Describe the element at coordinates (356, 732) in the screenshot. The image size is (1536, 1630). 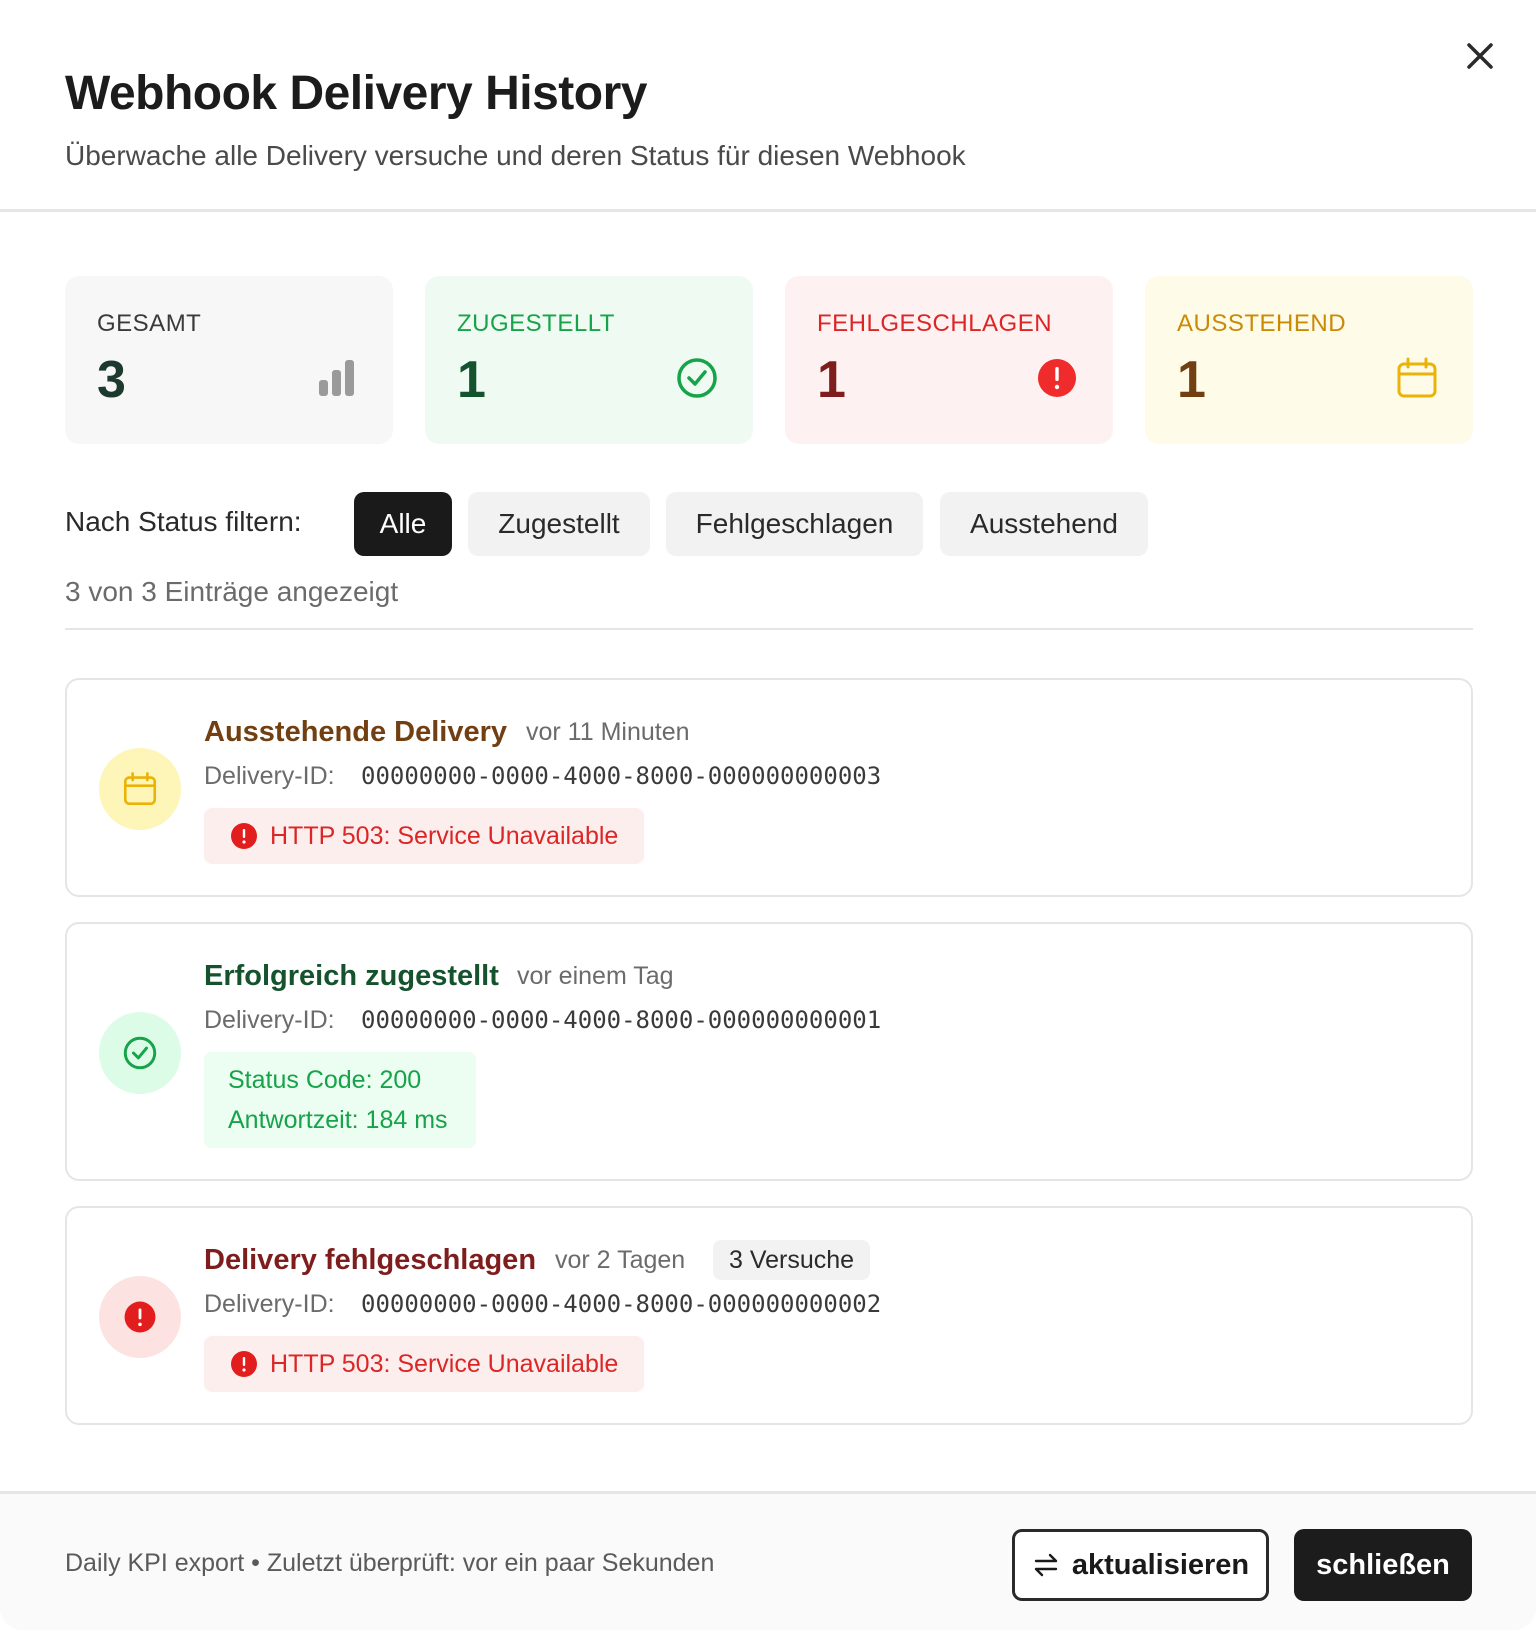
I see `delivery-title: Ausstehende Delivery` at that location.